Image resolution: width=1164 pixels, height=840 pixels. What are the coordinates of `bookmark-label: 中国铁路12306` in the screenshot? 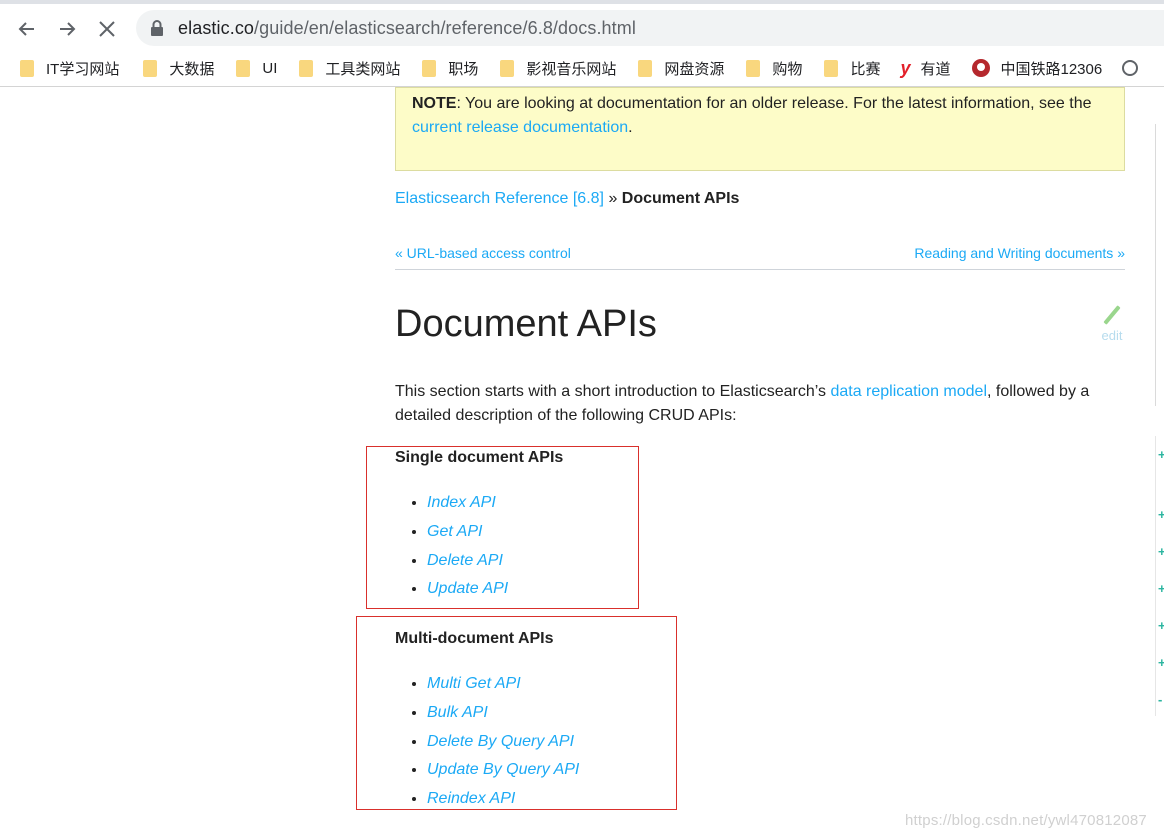 It's located at (1051, 69).